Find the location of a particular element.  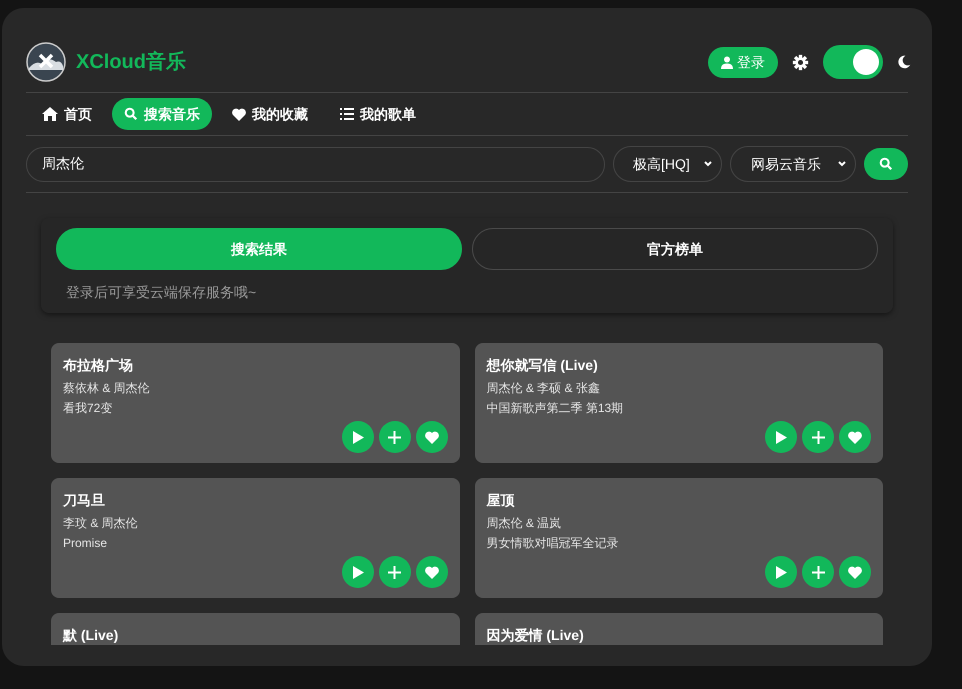

home-icon is located at coordinates (50, 114).